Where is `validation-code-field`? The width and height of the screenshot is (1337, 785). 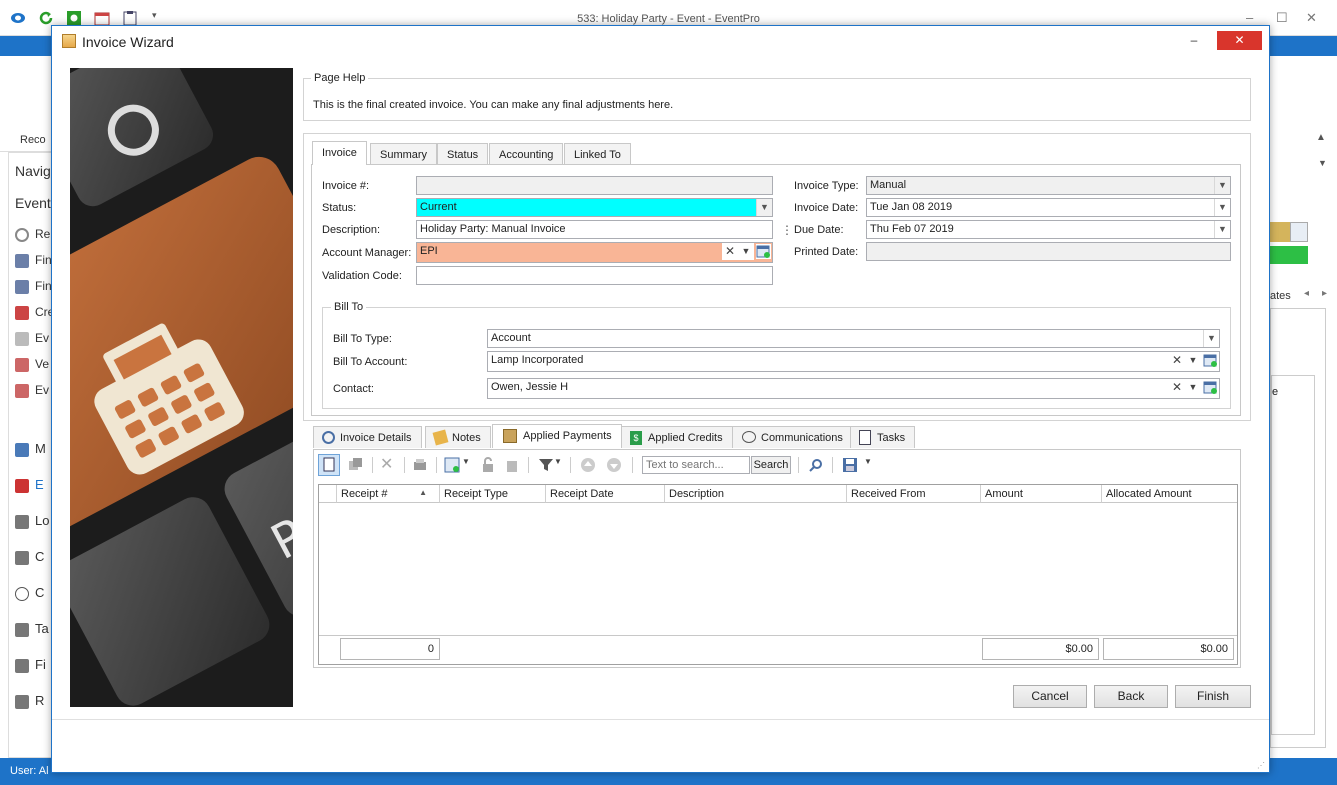
validation-code-field is located at coordinates (594, 275).